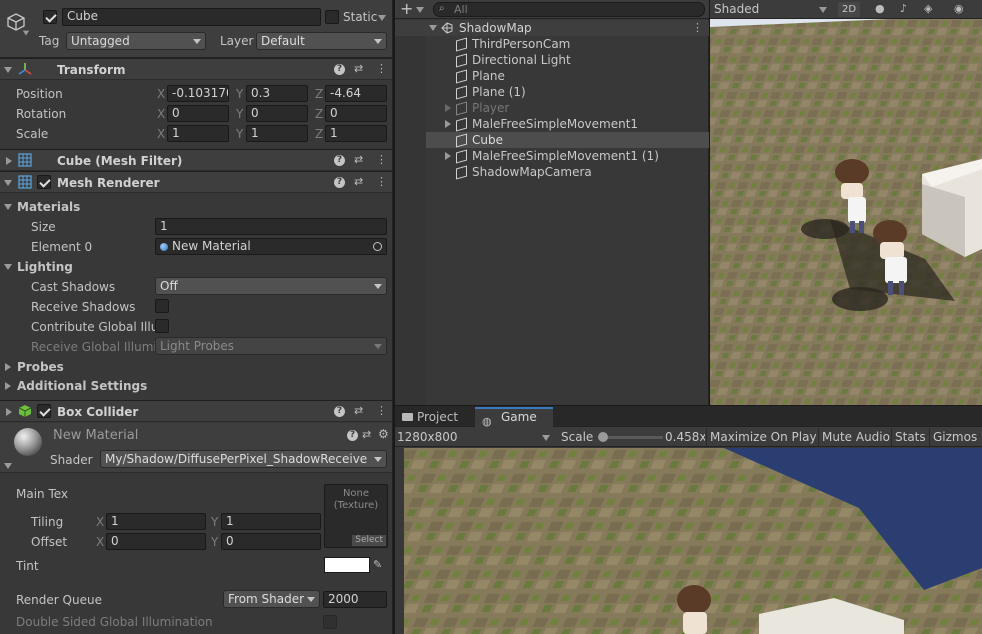  What do you see at coordinates (239, 94) in the screenshot?
I see `position-y-label: Y` at bounding box center [239, 94].